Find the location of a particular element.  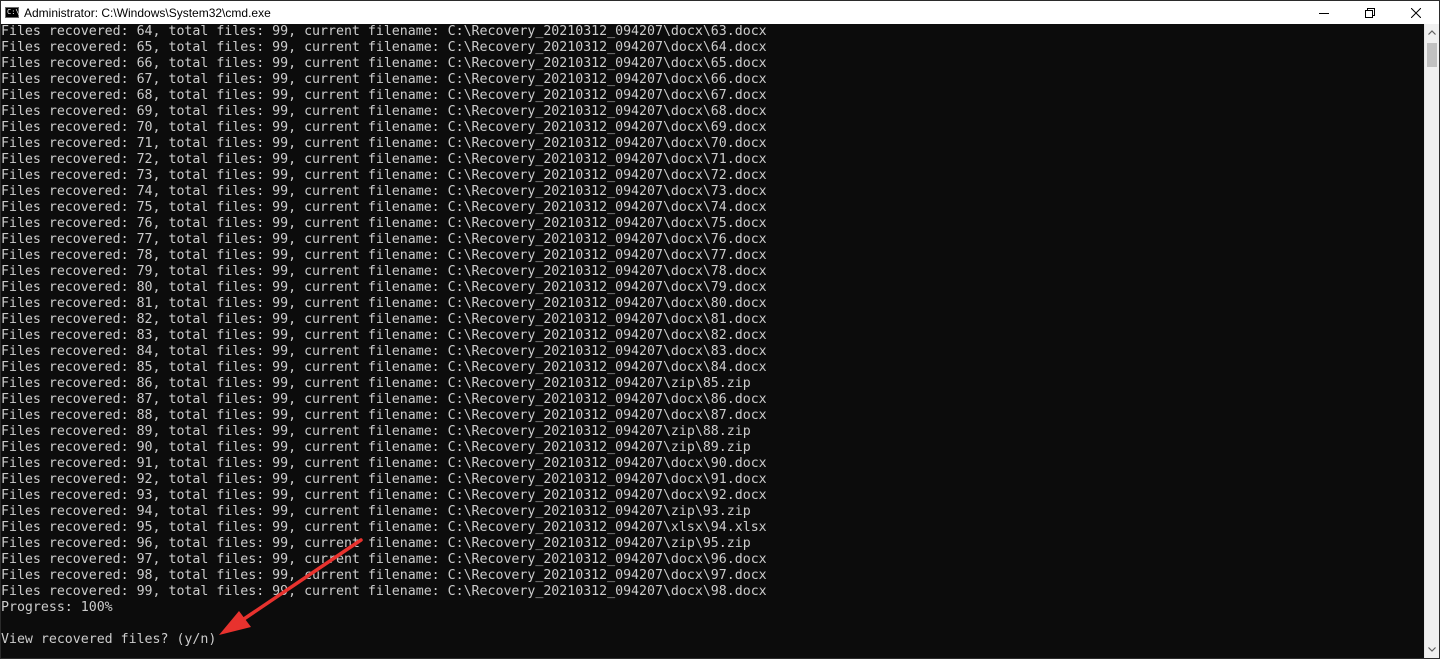

scroll-down-icon is located at coordinates (1432, 649).